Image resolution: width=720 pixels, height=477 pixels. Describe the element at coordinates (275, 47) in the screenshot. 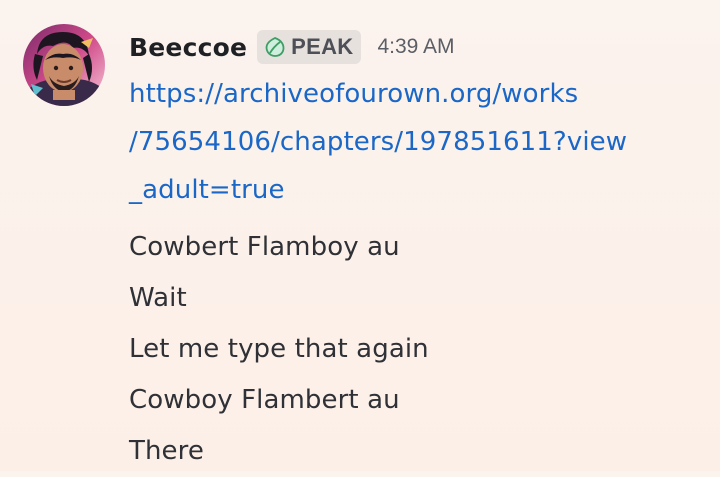

I see `leaf-icon` at that location.